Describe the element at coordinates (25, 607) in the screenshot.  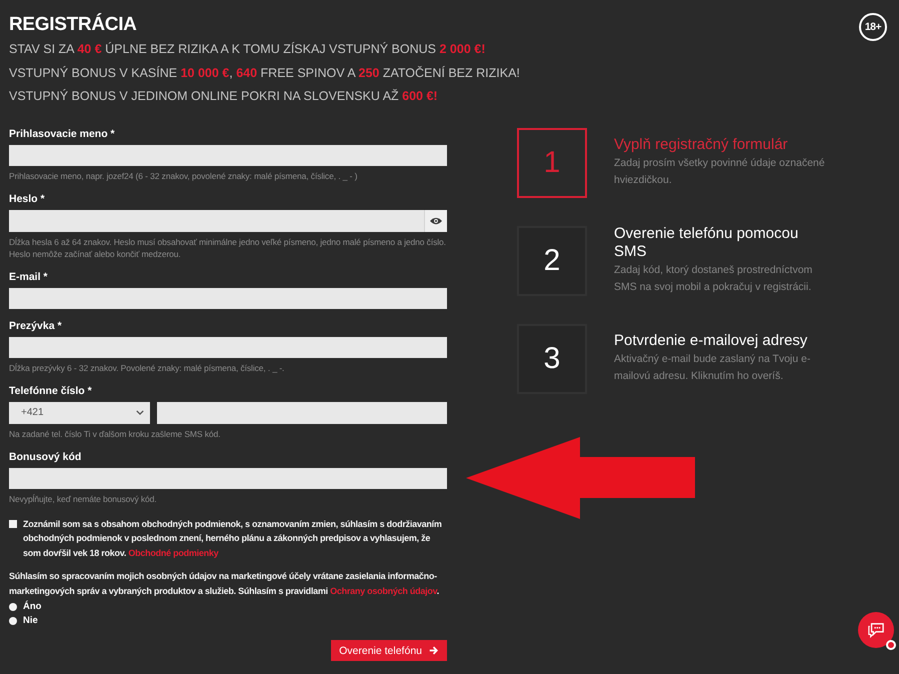
I see `radio-option: Áno` at that location.